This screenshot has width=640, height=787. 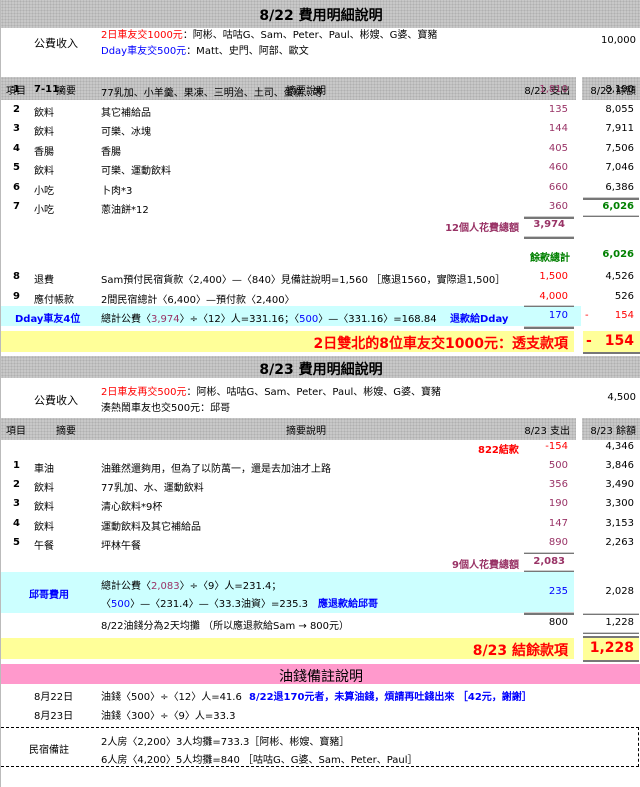 I want to click on item-balance: 6,386, so click(x=619, y=187).